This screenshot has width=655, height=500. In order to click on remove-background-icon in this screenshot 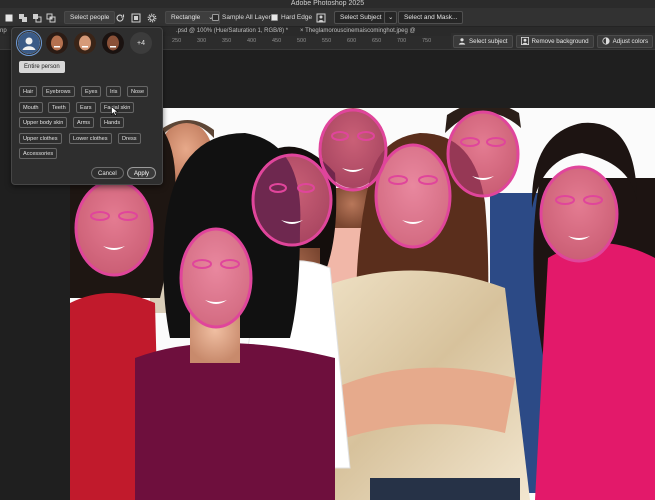, I will do `click(524, 41)`.